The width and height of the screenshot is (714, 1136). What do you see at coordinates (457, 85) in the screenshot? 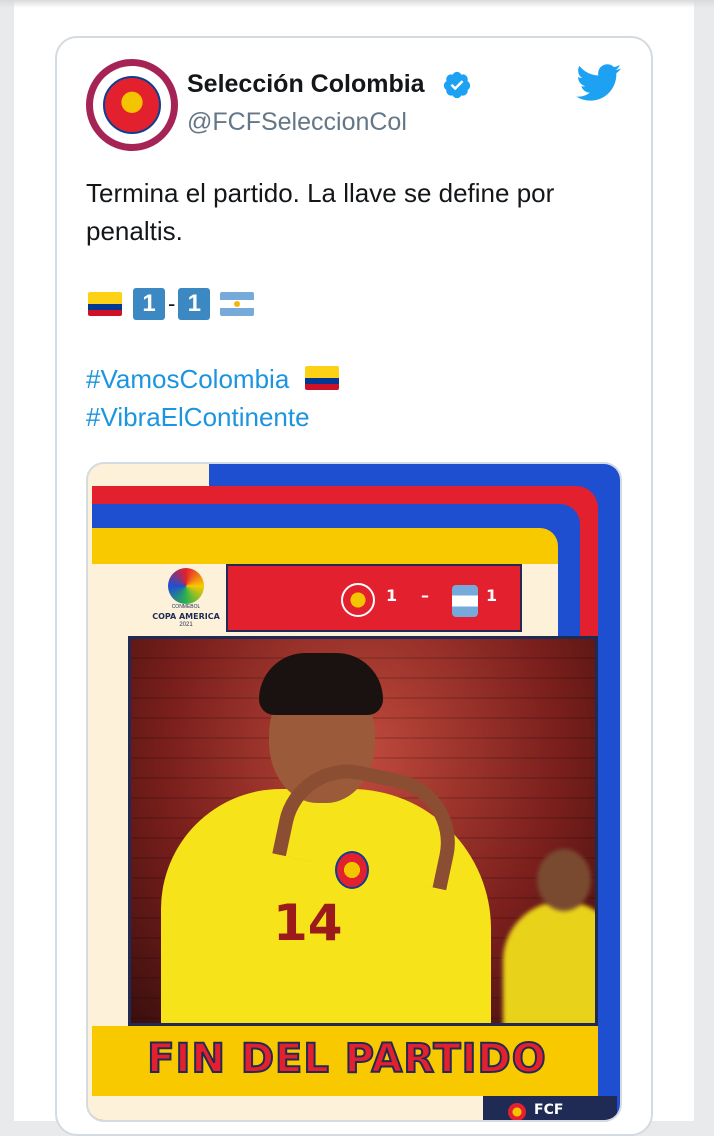
I see `verified-badge-icon` at bounding box center [457, 85].